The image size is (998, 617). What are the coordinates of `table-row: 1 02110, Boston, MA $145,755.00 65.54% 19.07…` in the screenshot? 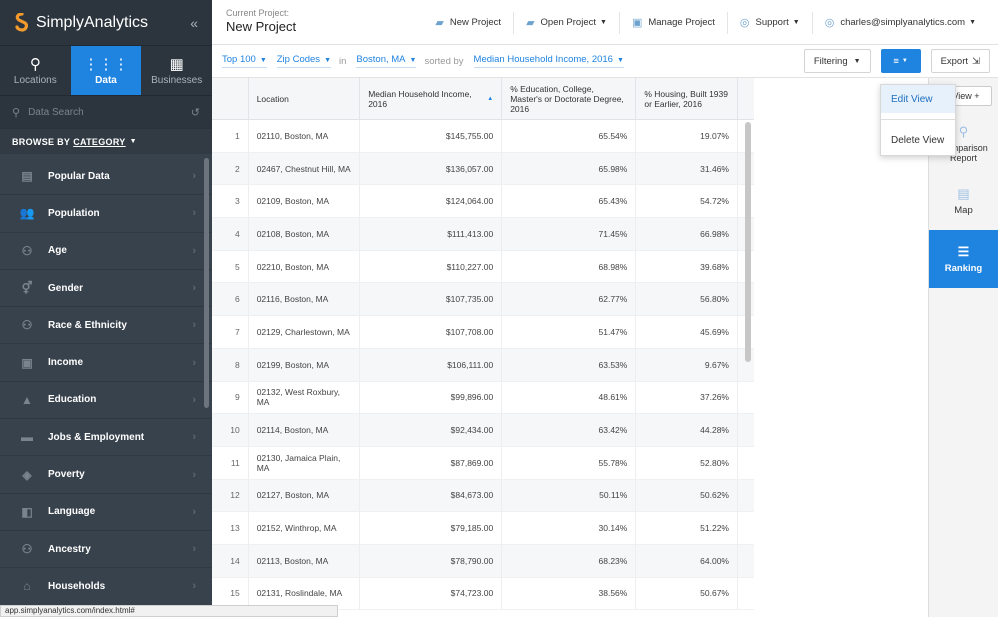 It's located at (483, 136).